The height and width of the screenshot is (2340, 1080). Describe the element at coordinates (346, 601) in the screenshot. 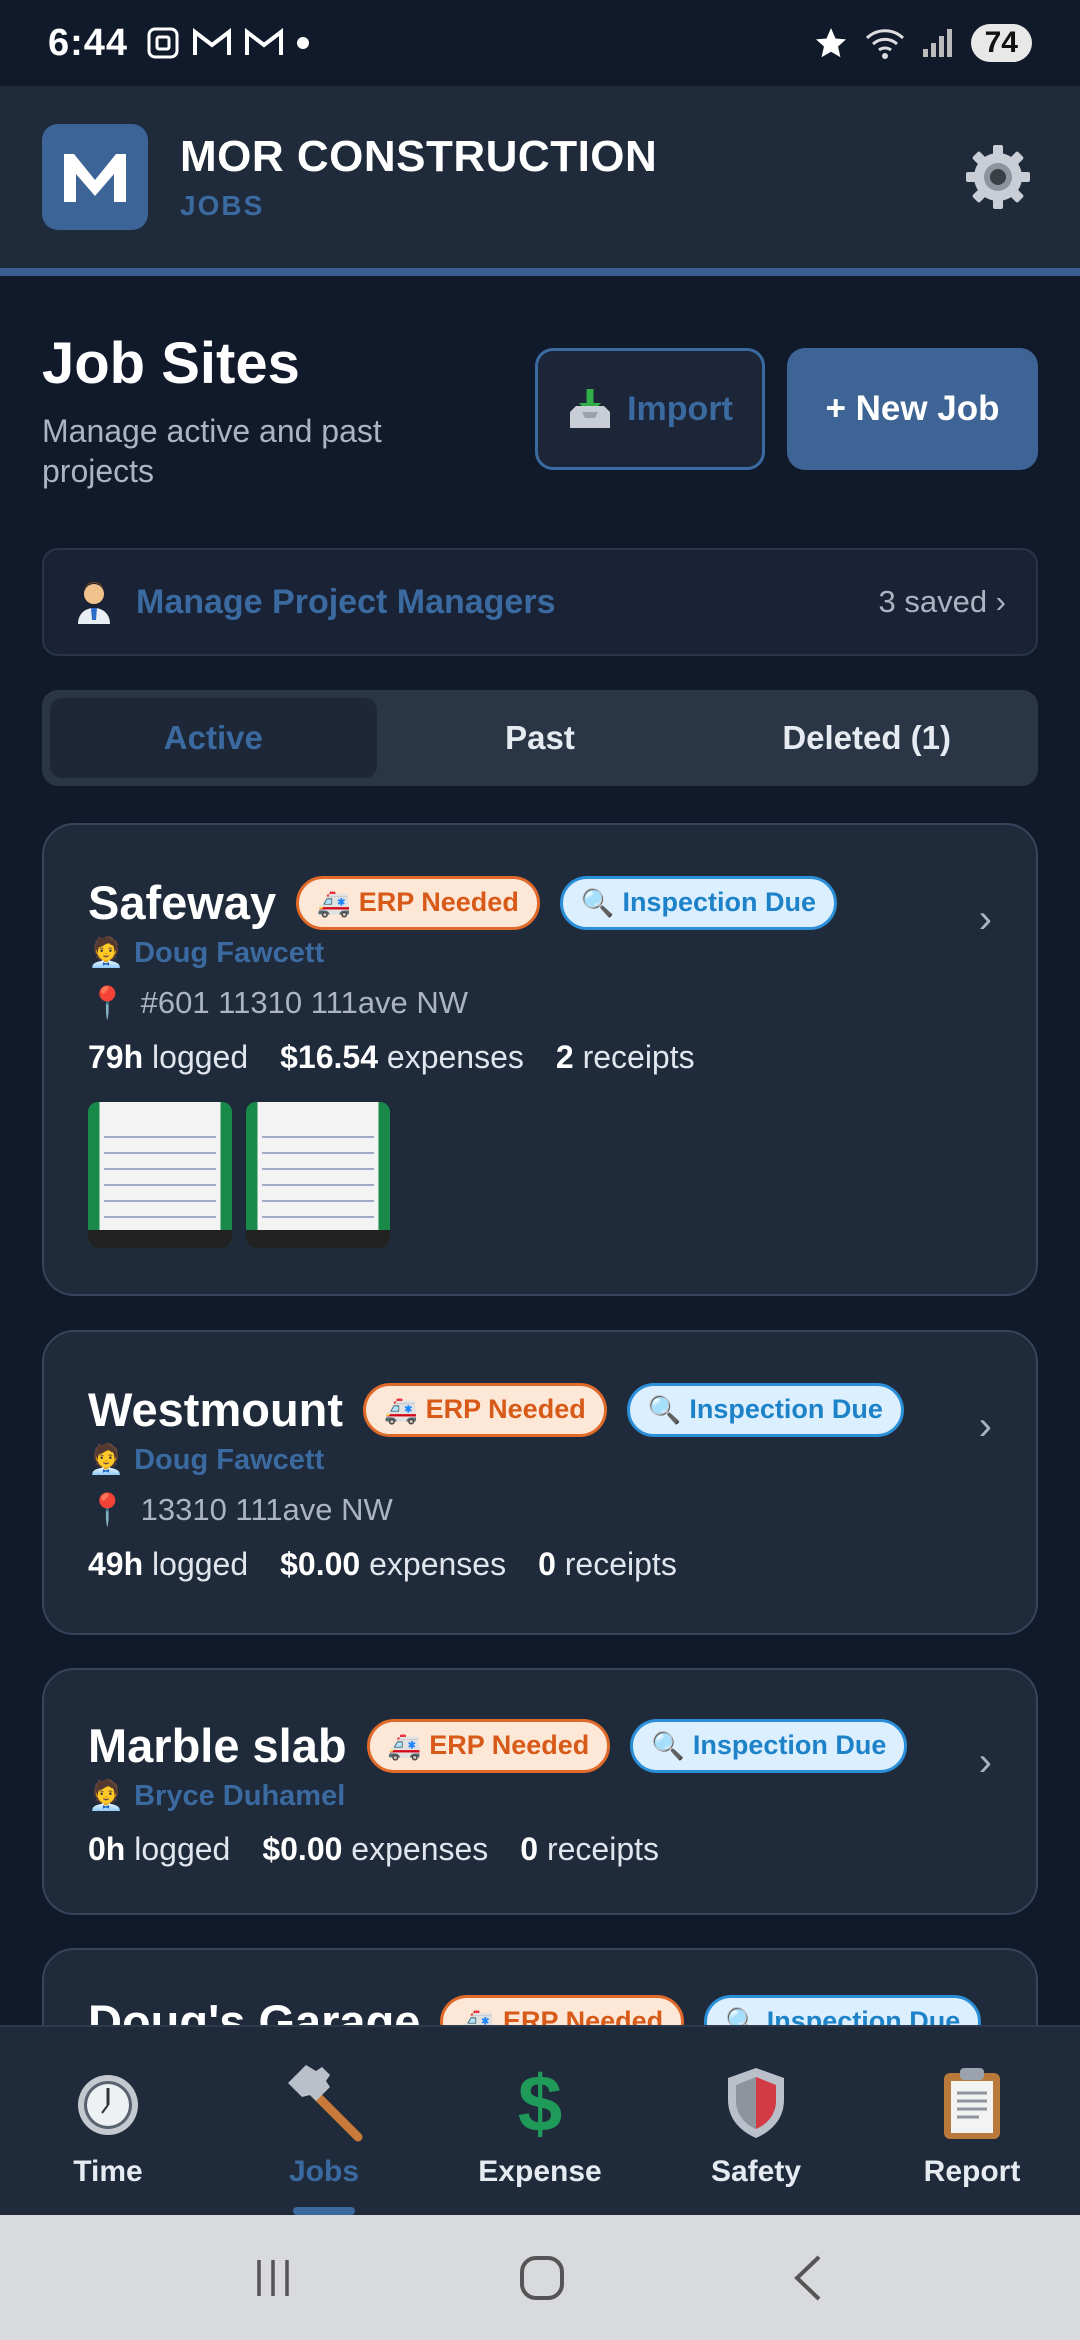

I see `manage-managers-label: Manage Project Managers` at that location.